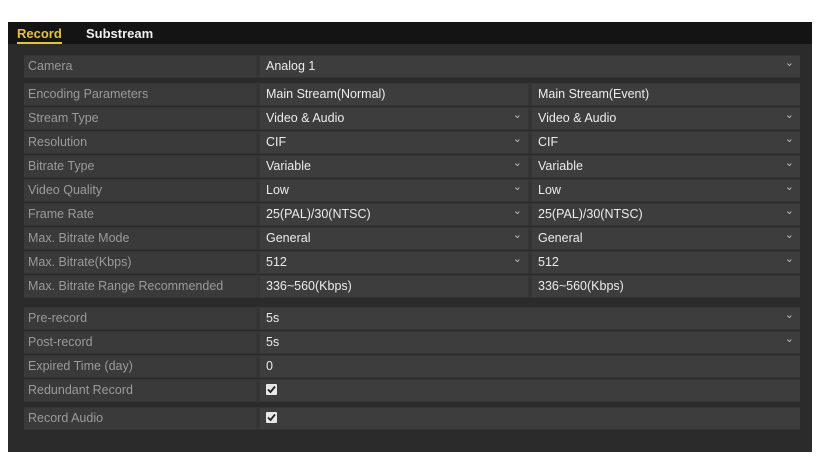 Image resolution: width=818 pixels, height=456 pixels. What do you see at coordinates (666, 286) in the screenshot?
I see `max-bitrate-range-event-value: 336~560(Kbps)` at bounding box center [666, 286].